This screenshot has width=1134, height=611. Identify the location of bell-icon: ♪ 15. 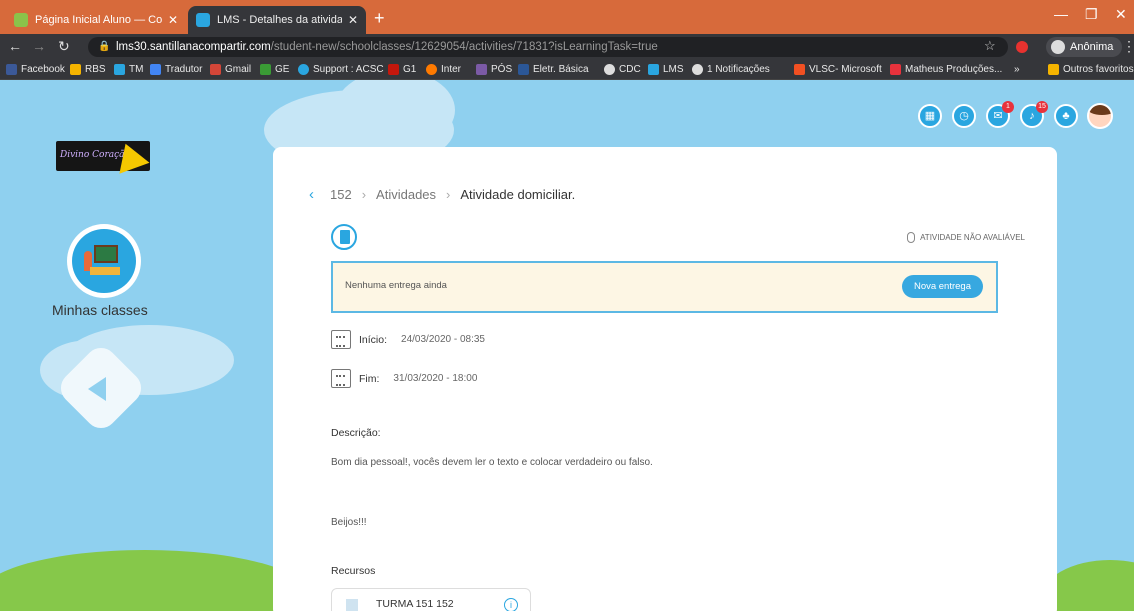
(1034, 114).